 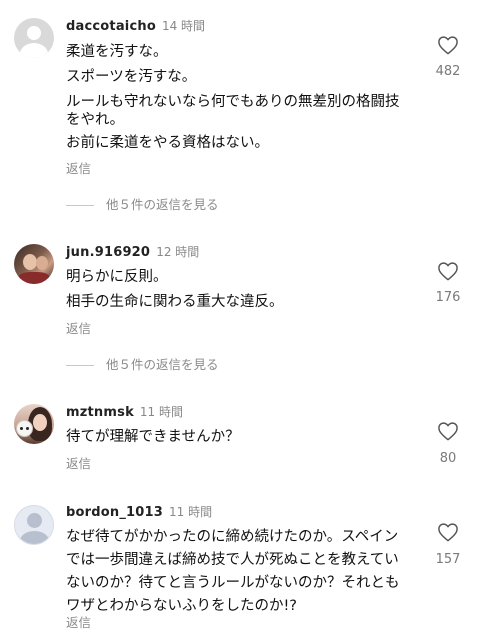 What do you see at coordinates (100, 412) in the screenshot?
I see `username: mztnmsk` at bounding box center [100, 412].